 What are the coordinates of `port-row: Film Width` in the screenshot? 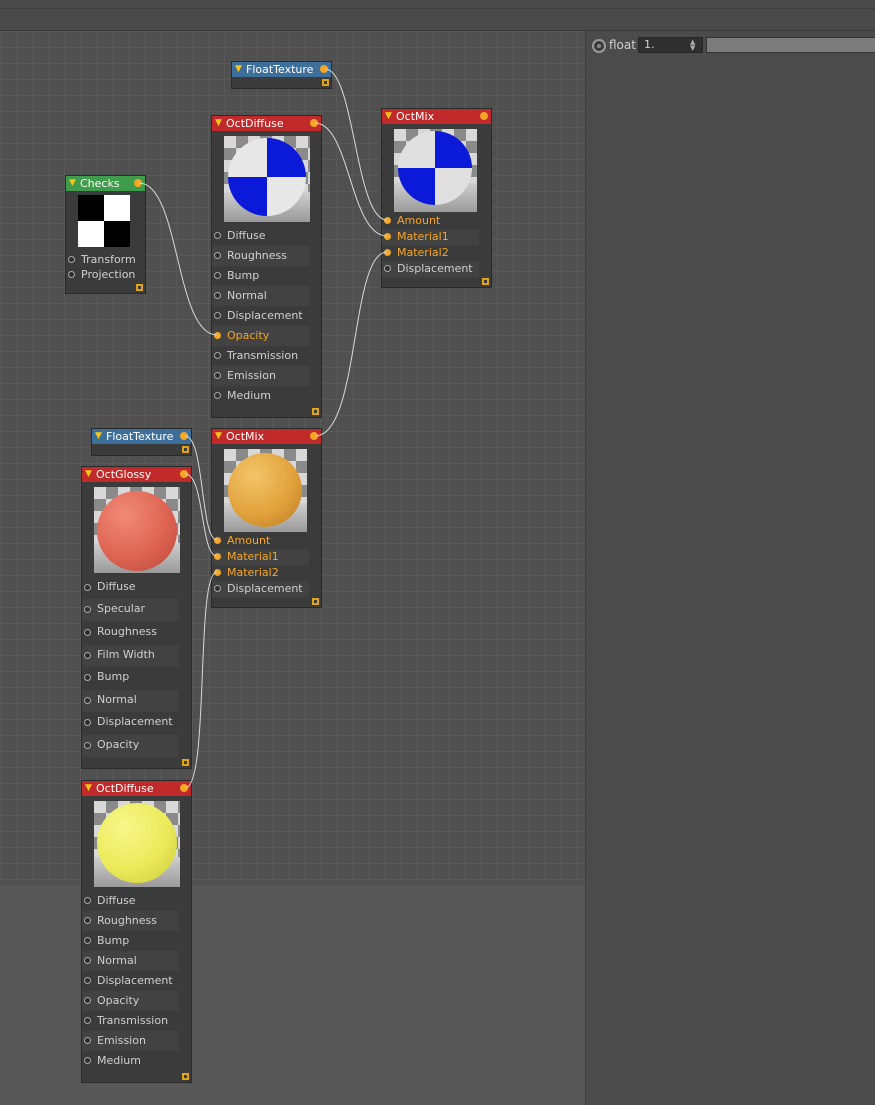 It's located at (130, 656).